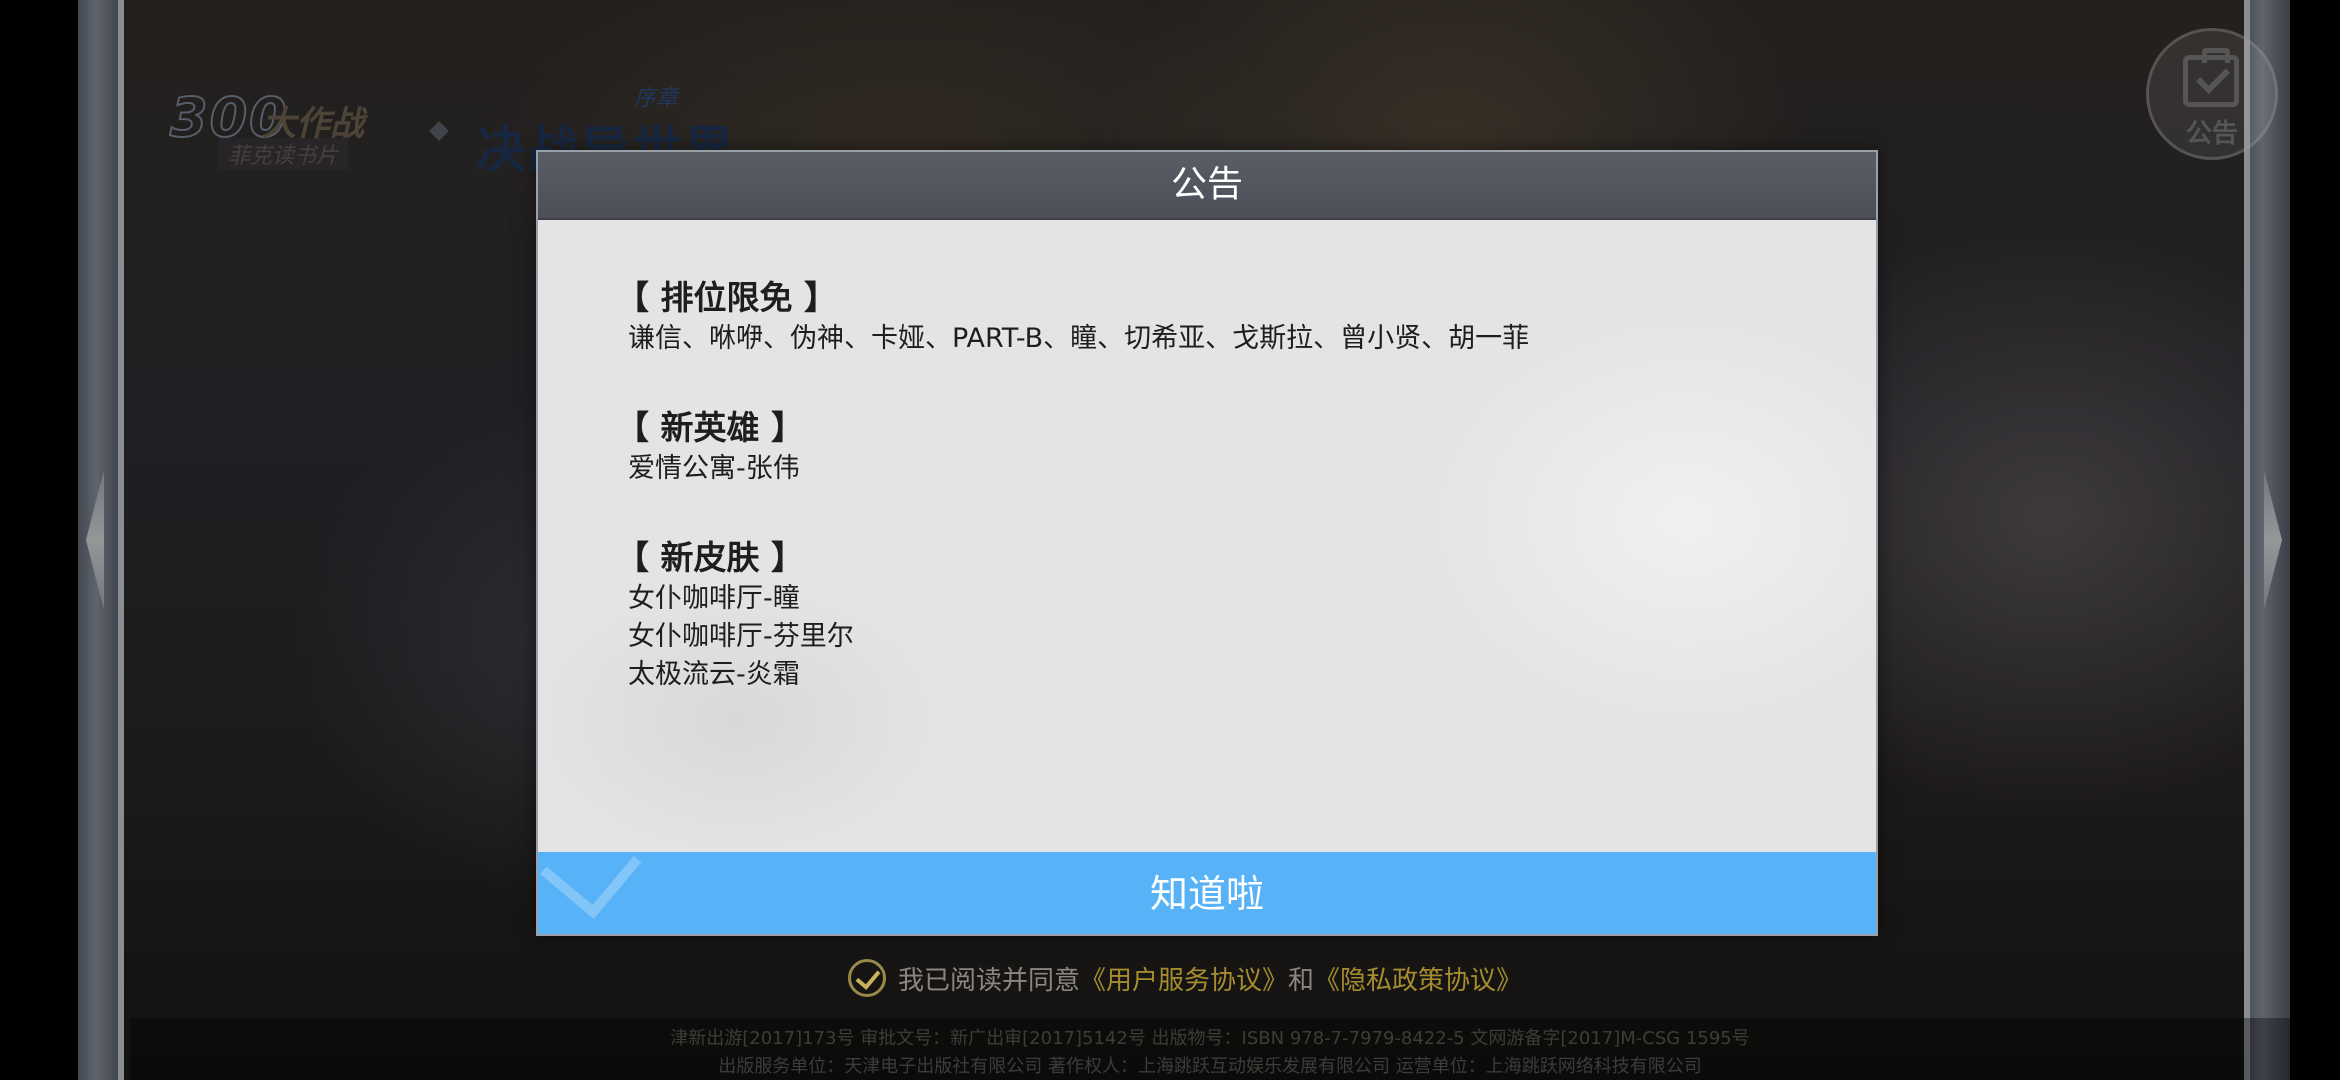 The width and height of the screenshot is (2340, 1080). I want to click on agreement-conjunction: 和, so click(1301, 980).